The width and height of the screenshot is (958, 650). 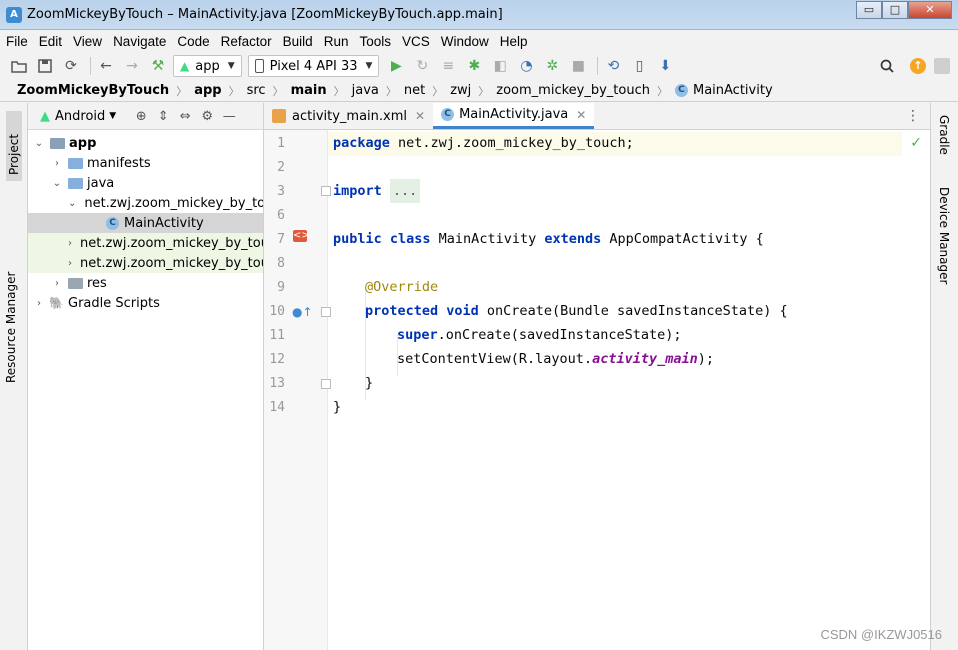 I want to click on tree-item-package: ⌄ net.zwj.zoom_mickey_by_touch, so click(x=145, y=203).